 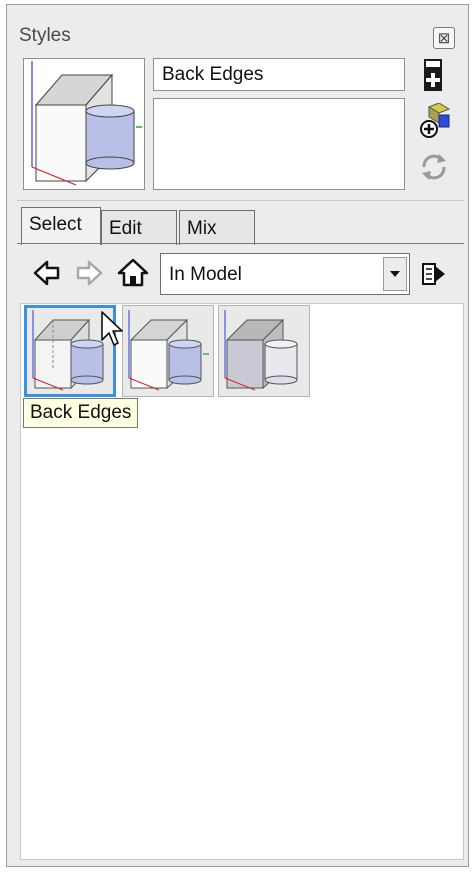 I want to click on panel-title: Styles, so click(x=45, y=35).